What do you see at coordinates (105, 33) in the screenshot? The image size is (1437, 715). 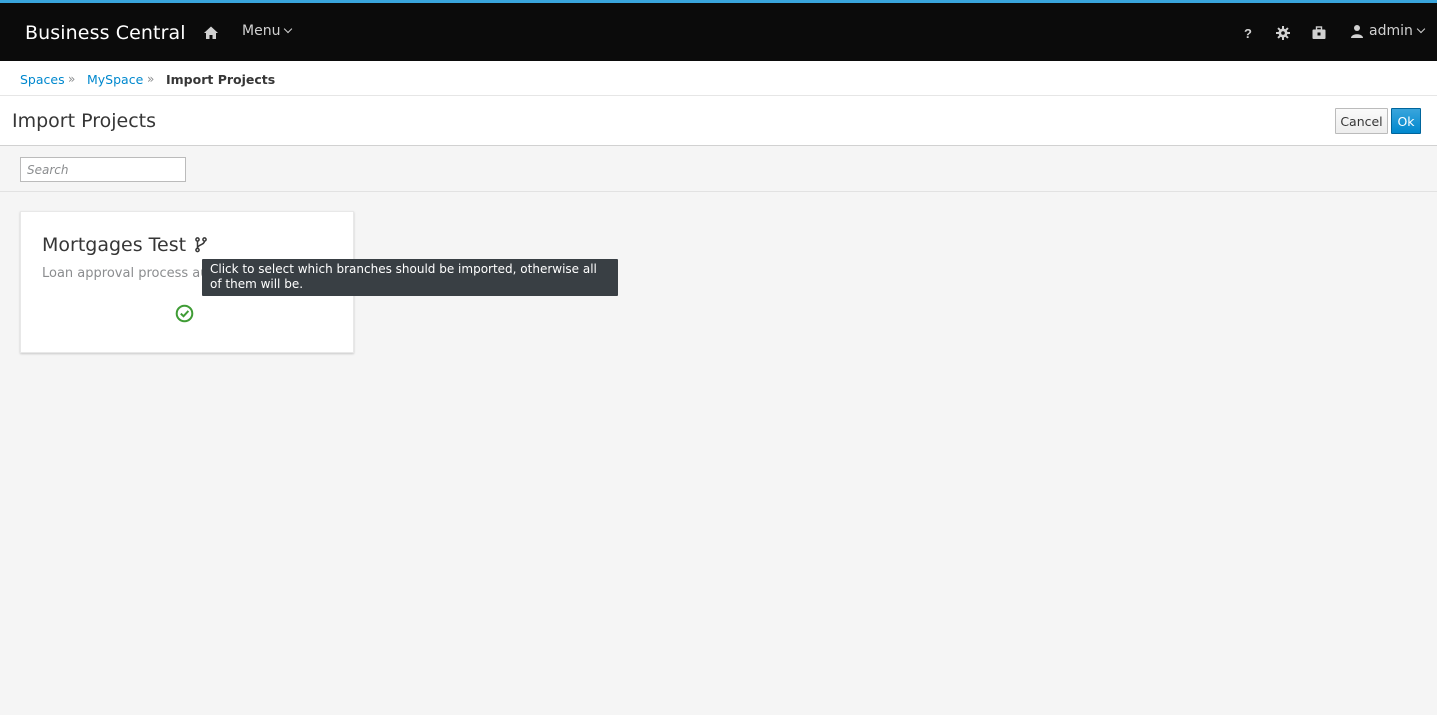 I see `brand-title: Business Central` at bounding box center [105, 33].